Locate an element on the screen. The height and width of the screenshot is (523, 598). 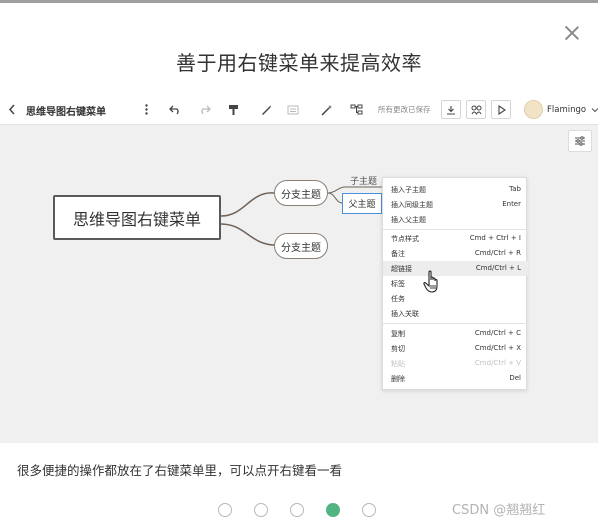
watermark: CSDN @翘翘红 is located at coordinates (499, 510).